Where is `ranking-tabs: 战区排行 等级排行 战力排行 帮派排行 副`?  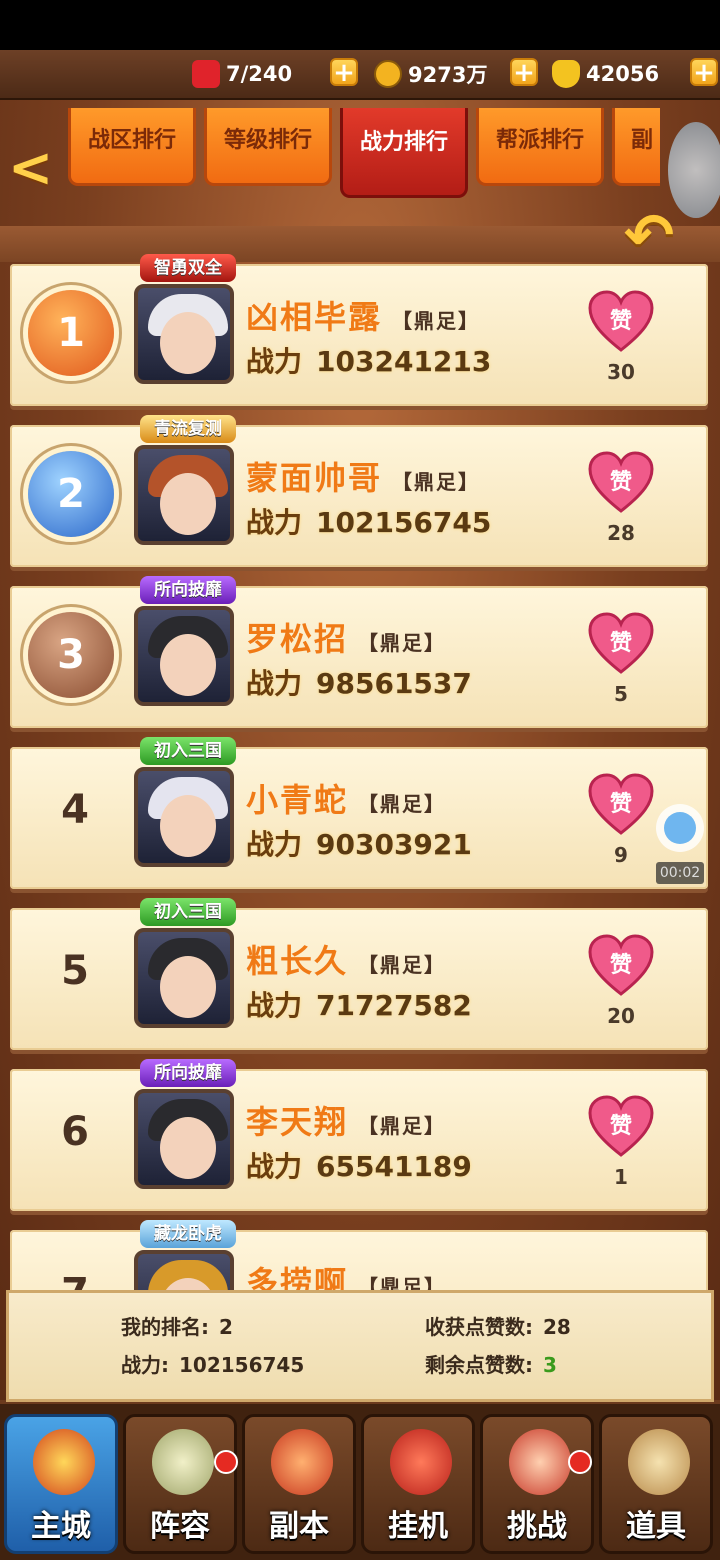 ranking-tabs: 战区排行 等级排行 战力排行 帮派排行 副 is located at coordinates (360, 153).